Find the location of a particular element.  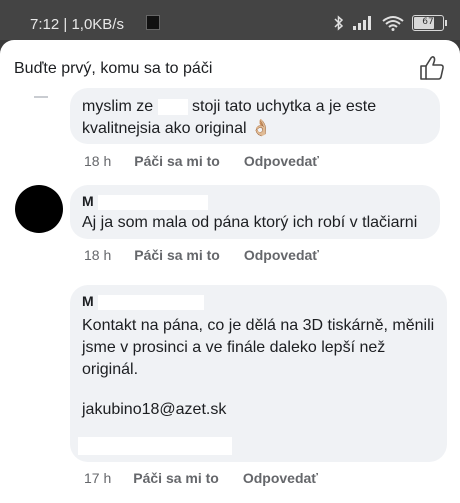

bluetooth-icon is located at coordinates (339, 23).